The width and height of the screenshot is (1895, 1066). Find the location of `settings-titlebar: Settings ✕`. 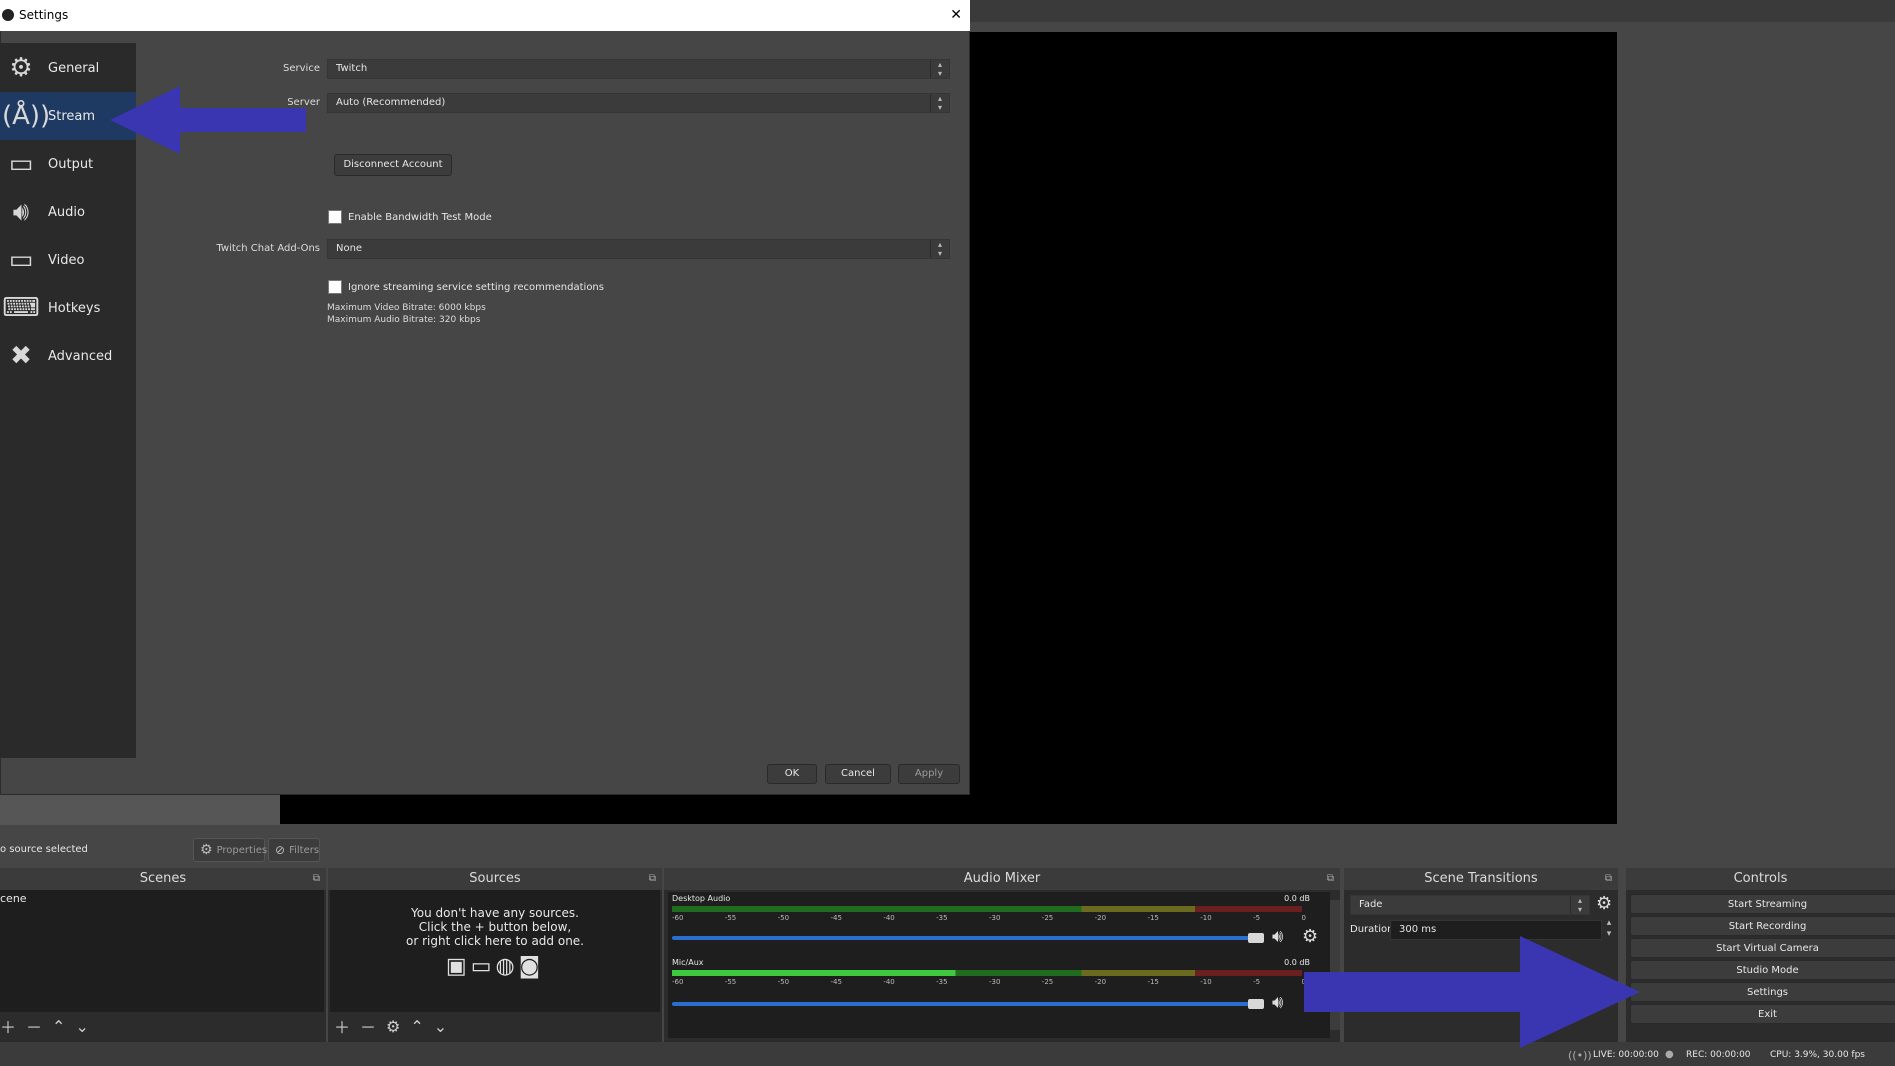

settings-titlebar: Settings ✕ is located at coordinates (485, 15).